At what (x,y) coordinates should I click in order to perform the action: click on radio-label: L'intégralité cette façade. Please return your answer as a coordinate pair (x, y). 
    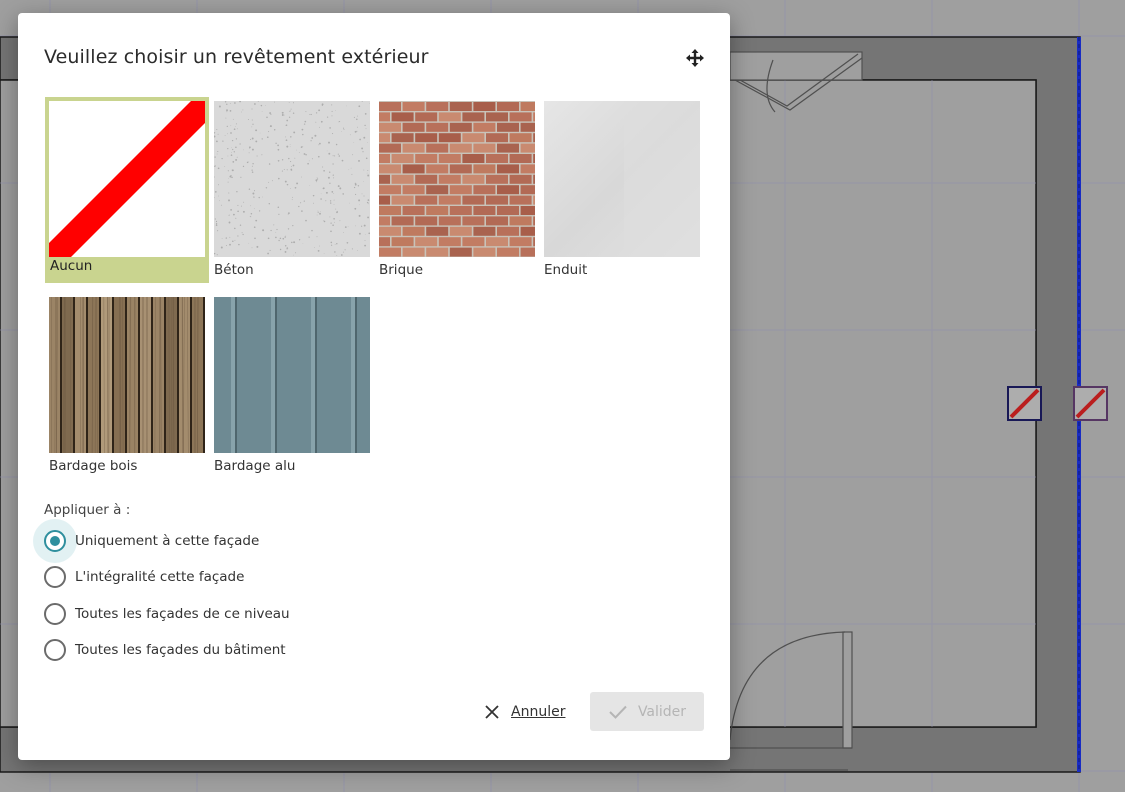
    Looking at the image, I should click on (160, 577).